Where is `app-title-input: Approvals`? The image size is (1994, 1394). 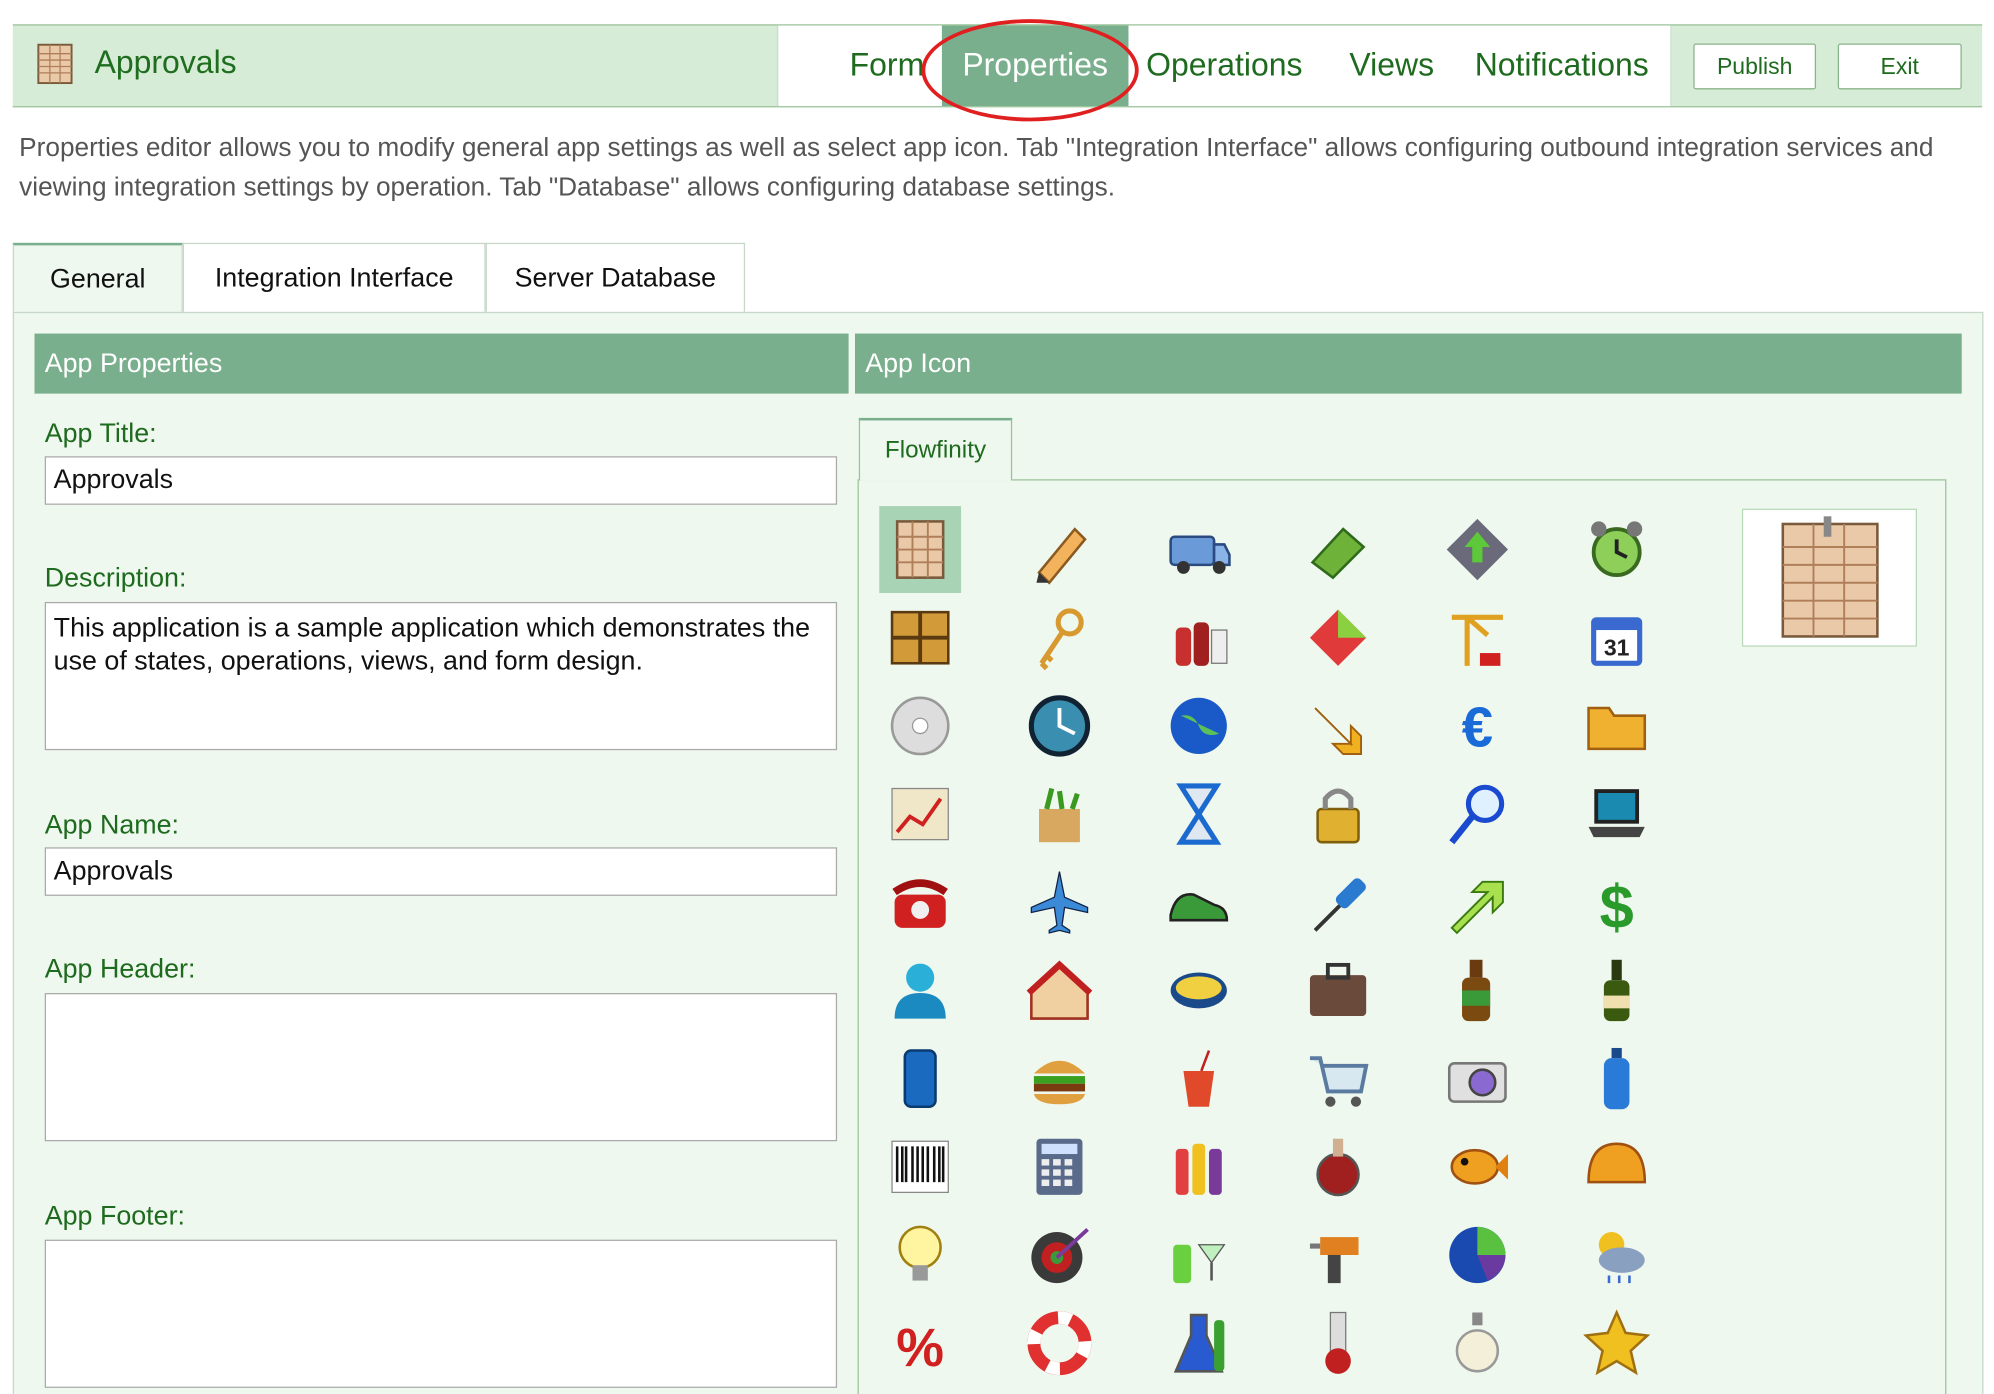
app-title-input: Approvals is located at coordinates (441, 480).